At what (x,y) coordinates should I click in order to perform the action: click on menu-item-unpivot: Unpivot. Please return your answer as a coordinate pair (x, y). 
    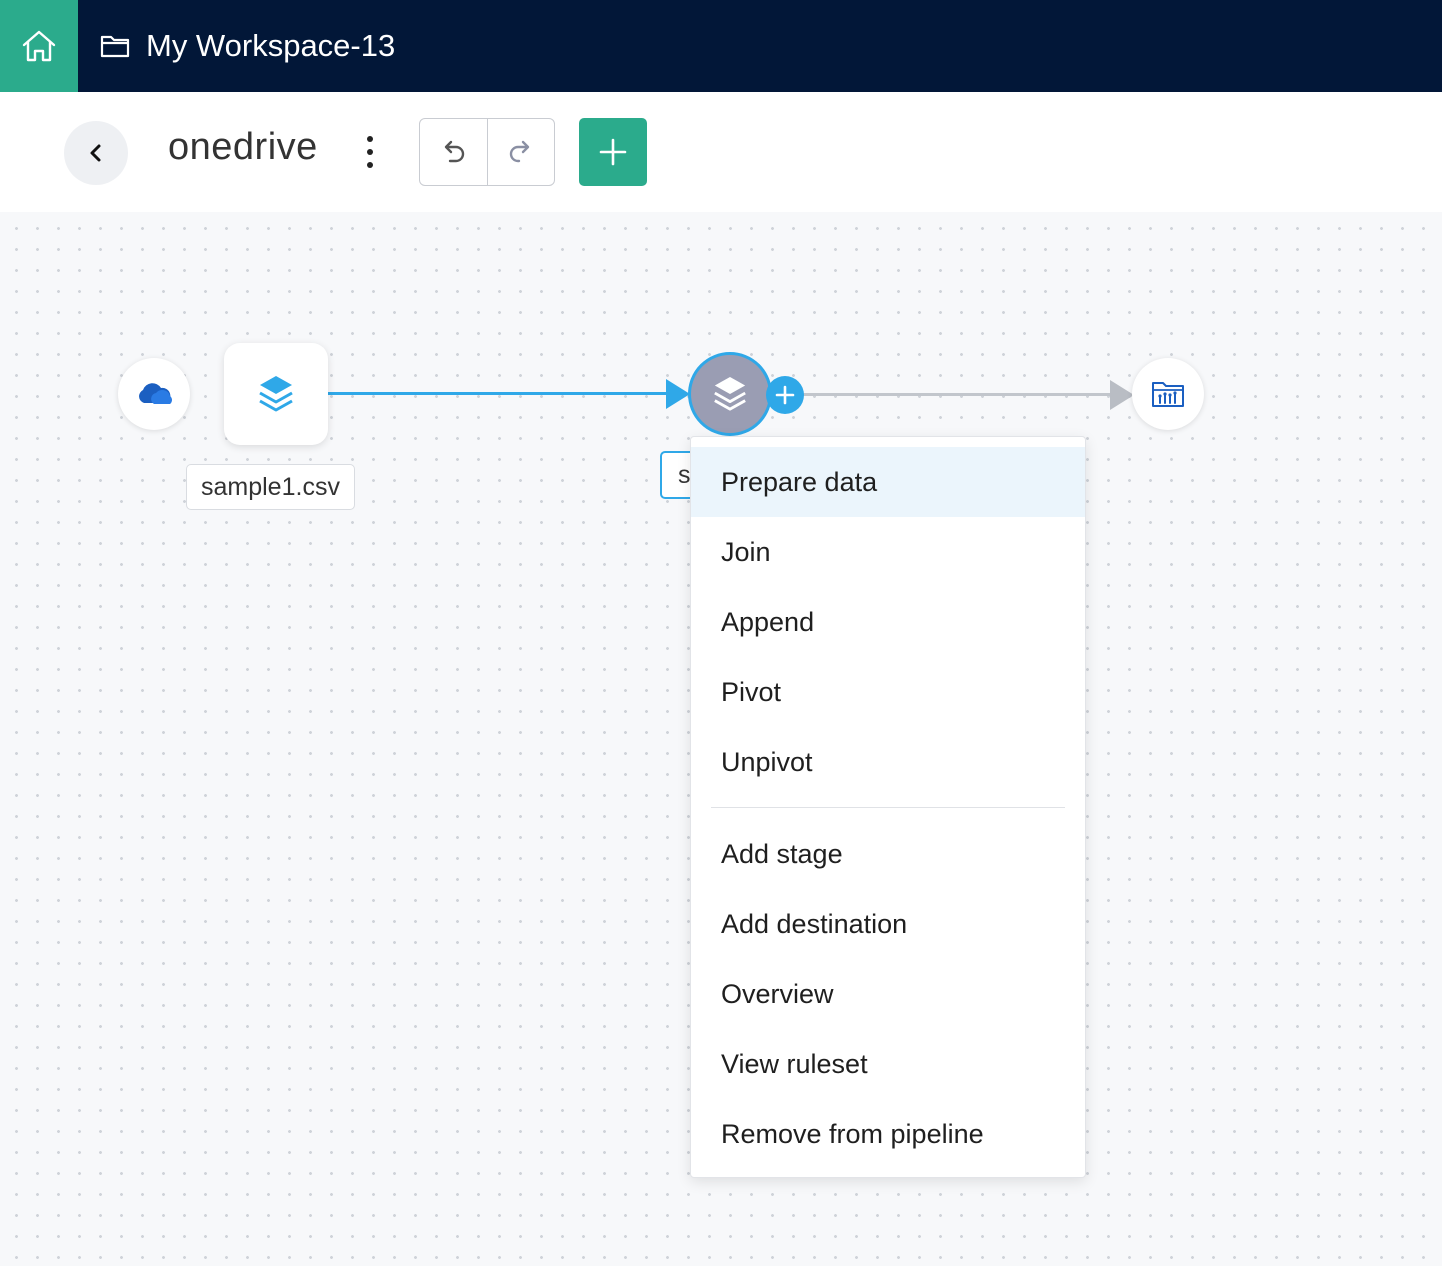
    Looking at the image, I should click on (888, 762).